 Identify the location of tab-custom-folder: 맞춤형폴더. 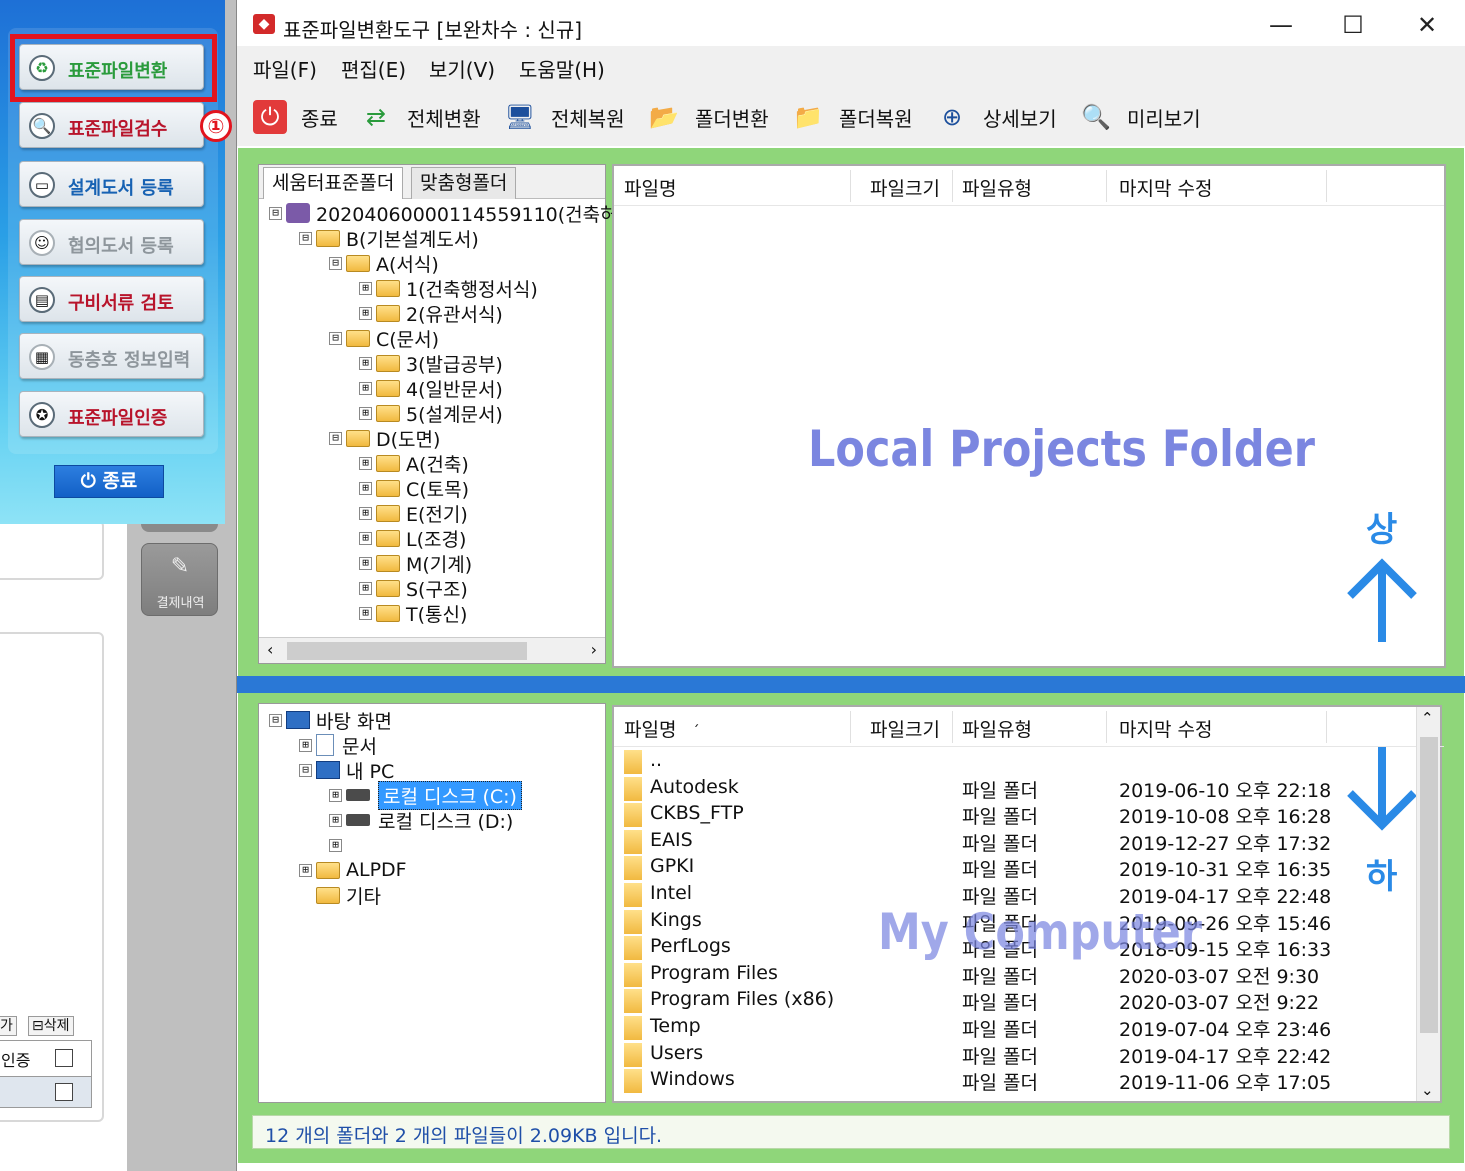
(464, 183).